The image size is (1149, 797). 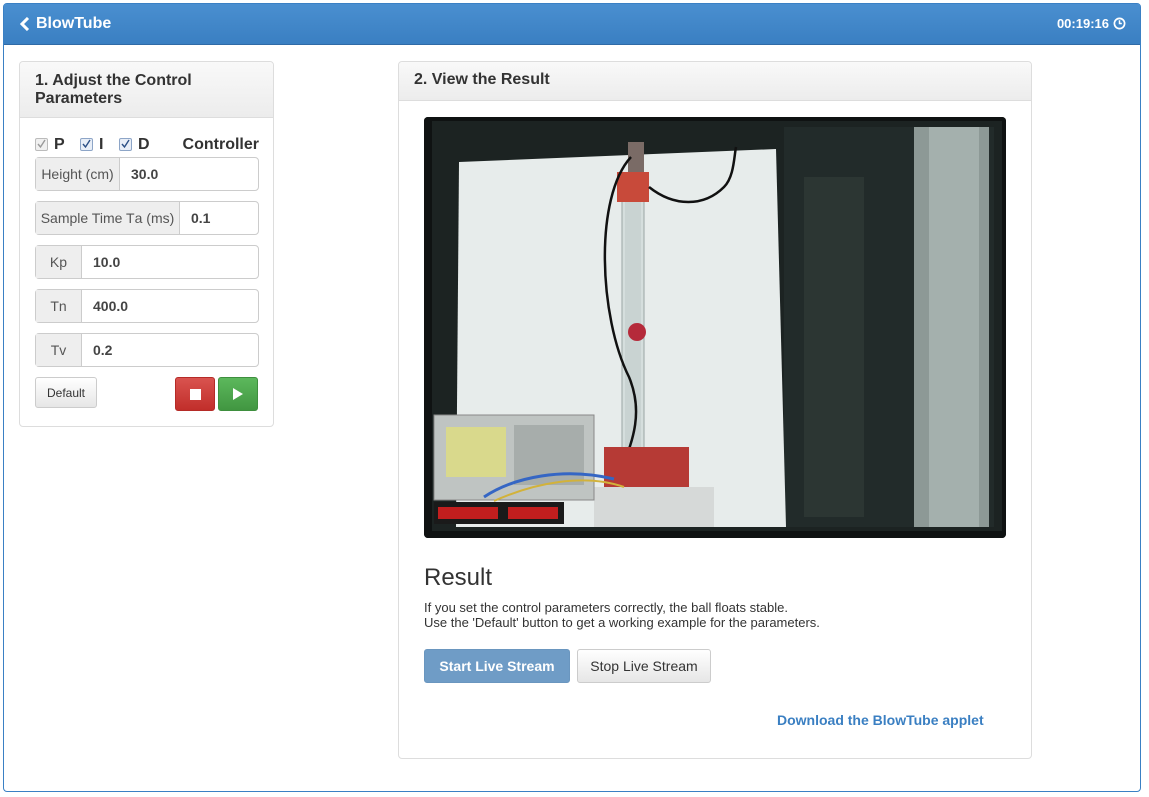 I want to click on play-button, so click(x=238, y=394).